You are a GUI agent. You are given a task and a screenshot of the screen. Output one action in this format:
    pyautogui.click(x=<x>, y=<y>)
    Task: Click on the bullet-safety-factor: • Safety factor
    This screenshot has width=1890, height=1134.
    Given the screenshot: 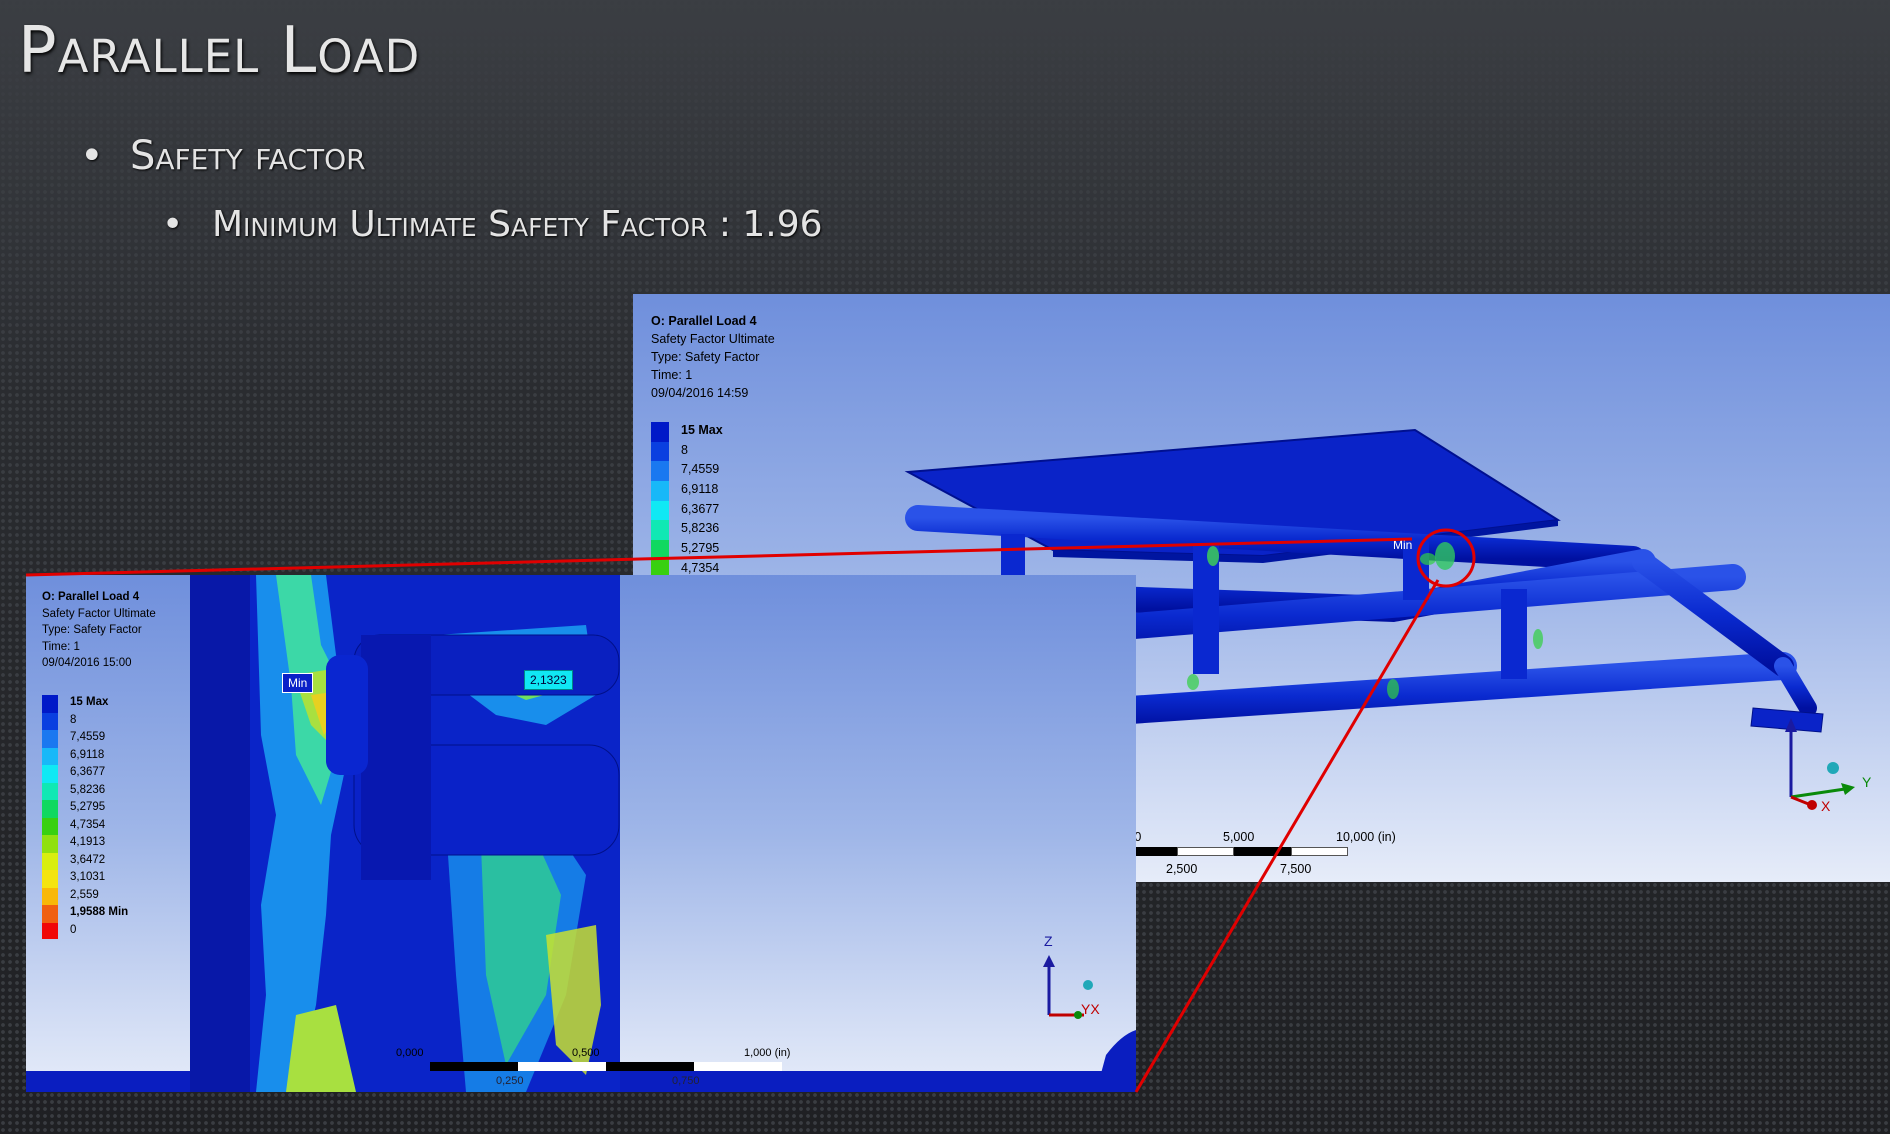 What is the action you would take?
    pyautogui.click(x=223, y=156)
    